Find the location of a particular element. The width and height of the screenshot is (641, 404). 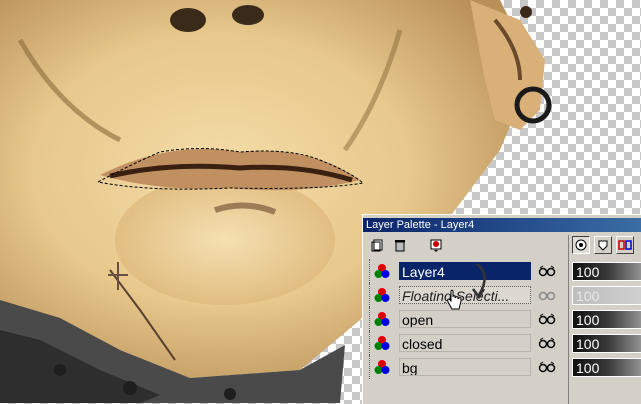

blend-mode-button is located at coordinates (625, 245).